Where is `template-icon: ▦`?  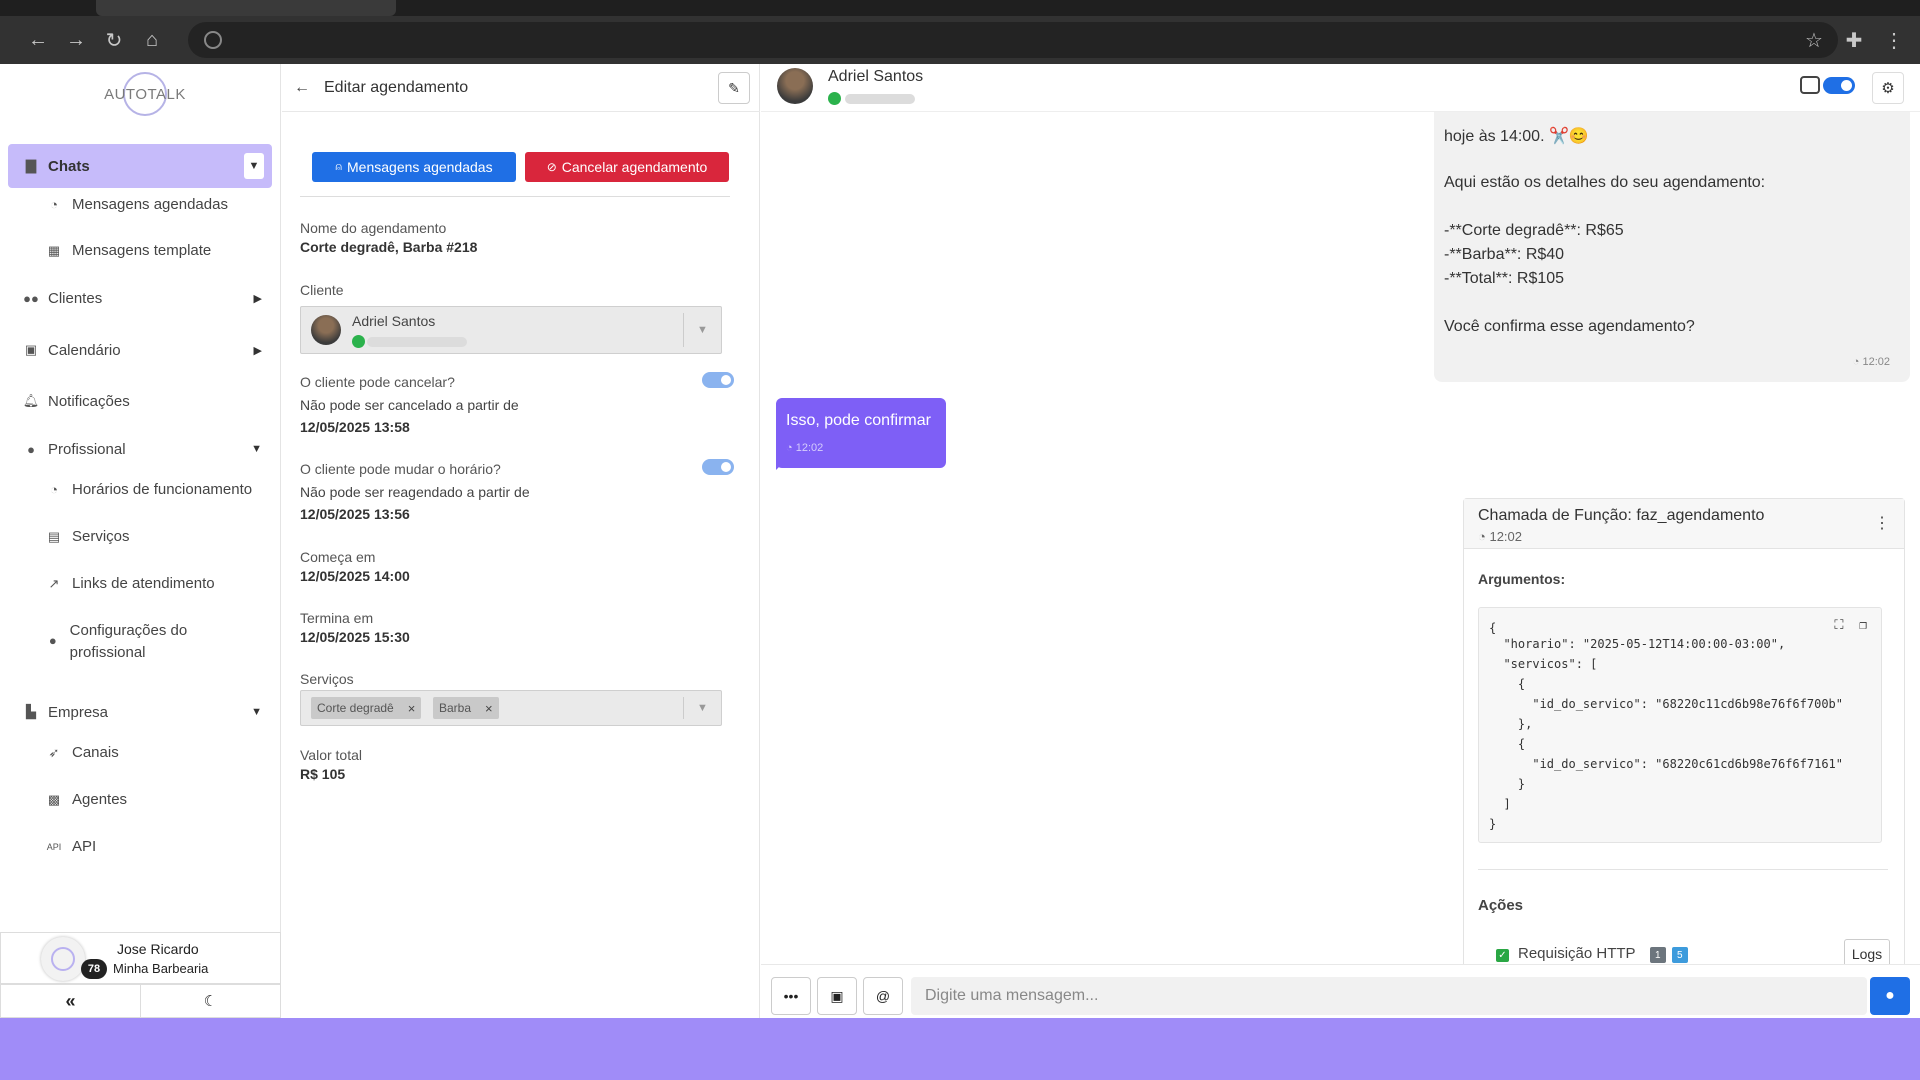
template-icon: ▦ is located at coordinates (54, 250).